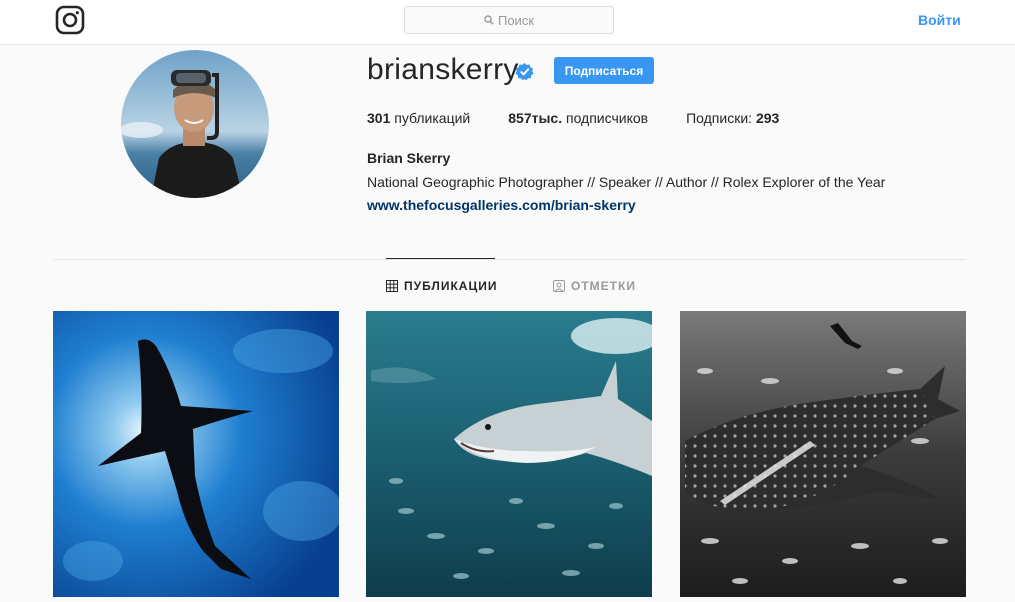 This screenshot has width=1015, height=602. I want to click on posts-count: 301, so click(379, 118).